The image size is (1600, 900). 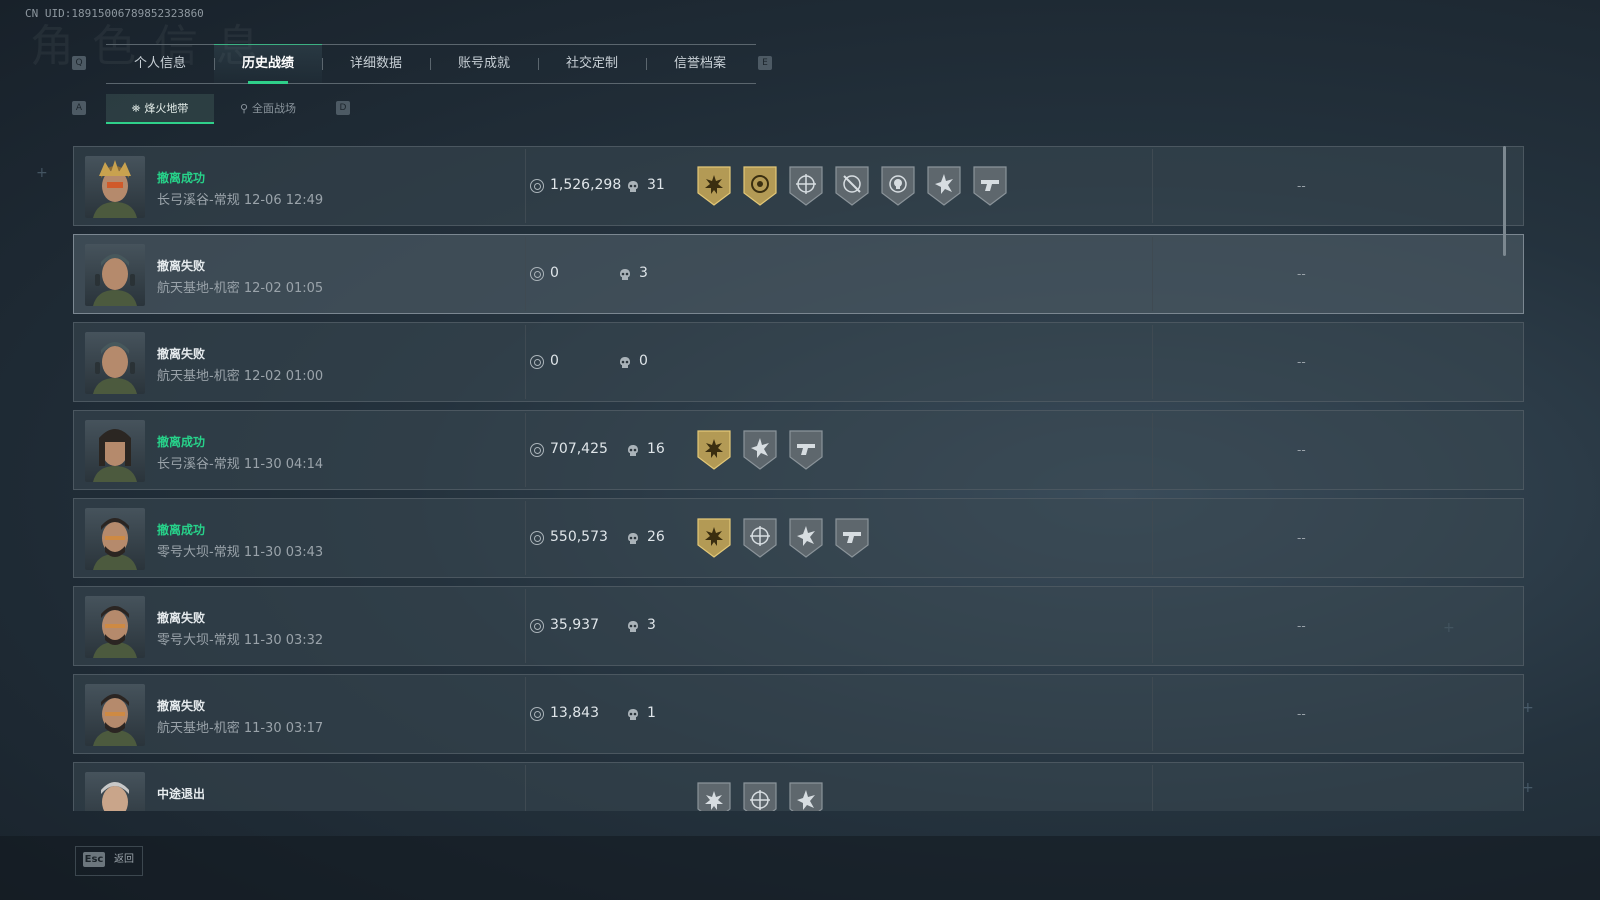 What do you see at coordinates (798, 274) in the screenshot?
I see `match-record-row: 撤离失败 航天基地-机密 12-02 01:05 0 3 --` at bounding box center [798, 274].